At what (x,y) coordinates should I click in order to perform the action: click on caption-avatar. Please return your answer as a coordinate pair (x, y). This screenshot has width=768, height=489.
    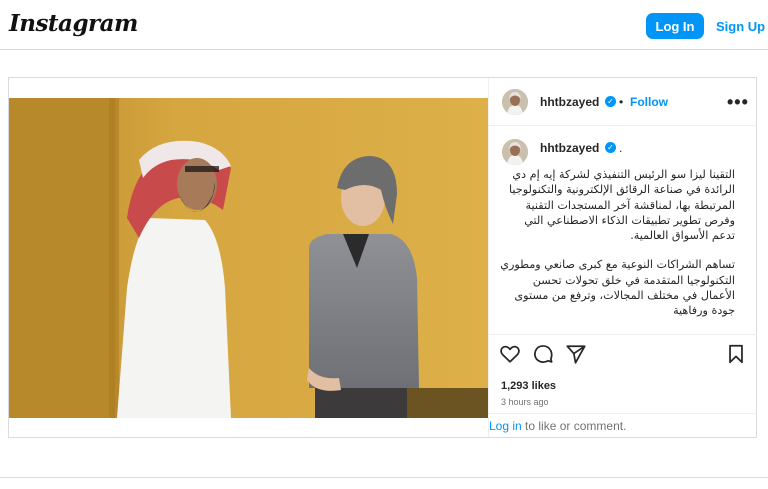
    Looking at the image, I should click on (515, 152).